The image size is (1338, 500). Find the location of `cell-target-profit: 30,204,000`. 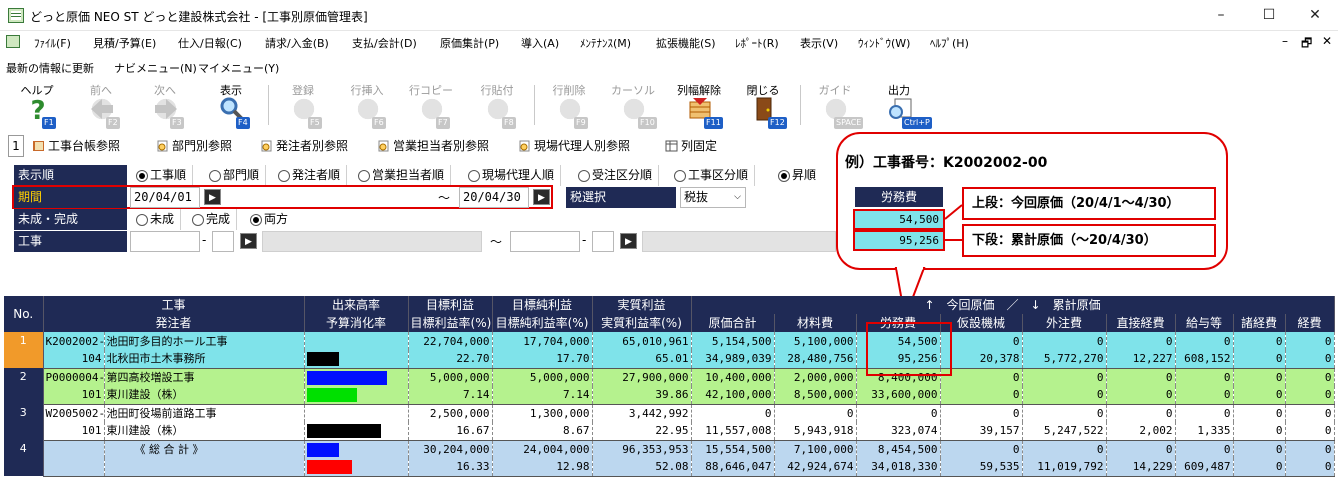

cell-target-profit: 30,204,000 is located at coordinates (450, 449).